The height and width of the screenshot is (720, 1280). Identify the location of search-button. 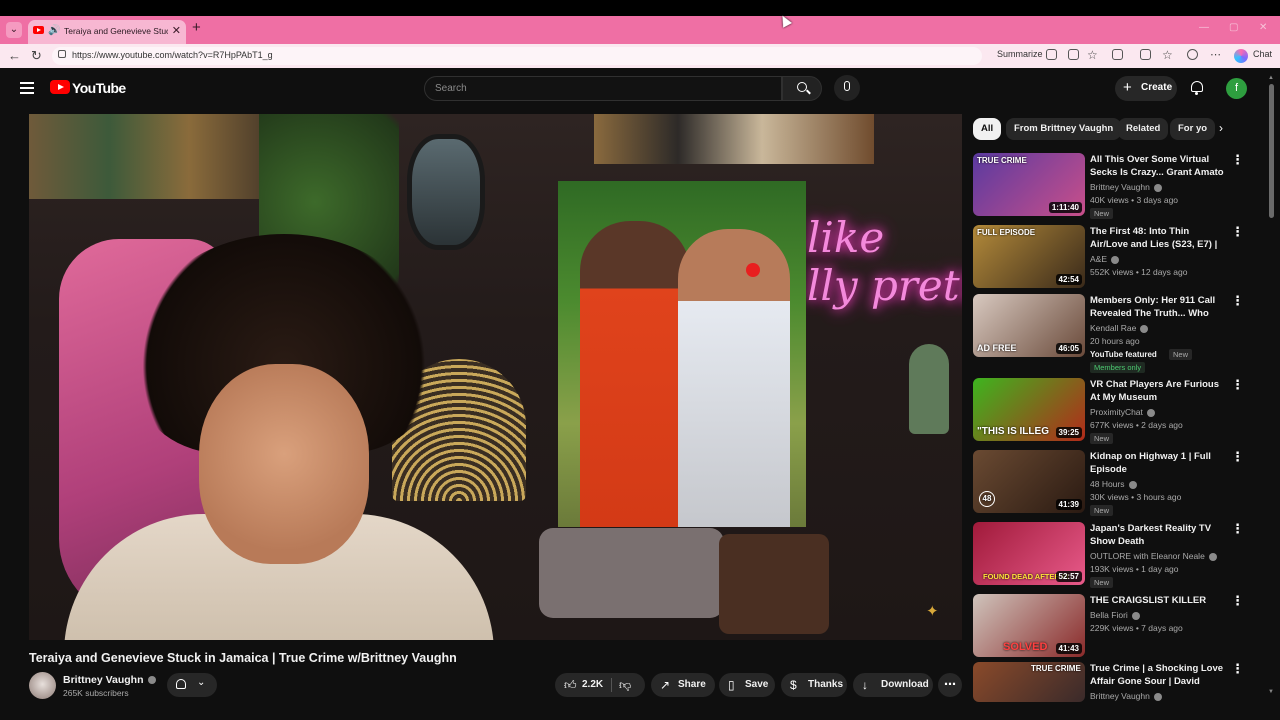
(802, 88).